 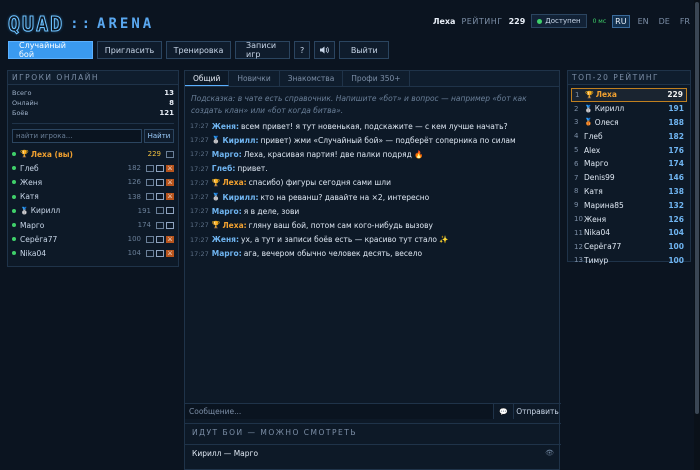 What do you see at coordinates (77, 136) in the screenshot?
I see `player-search-input` at bounding box center [77, 136].